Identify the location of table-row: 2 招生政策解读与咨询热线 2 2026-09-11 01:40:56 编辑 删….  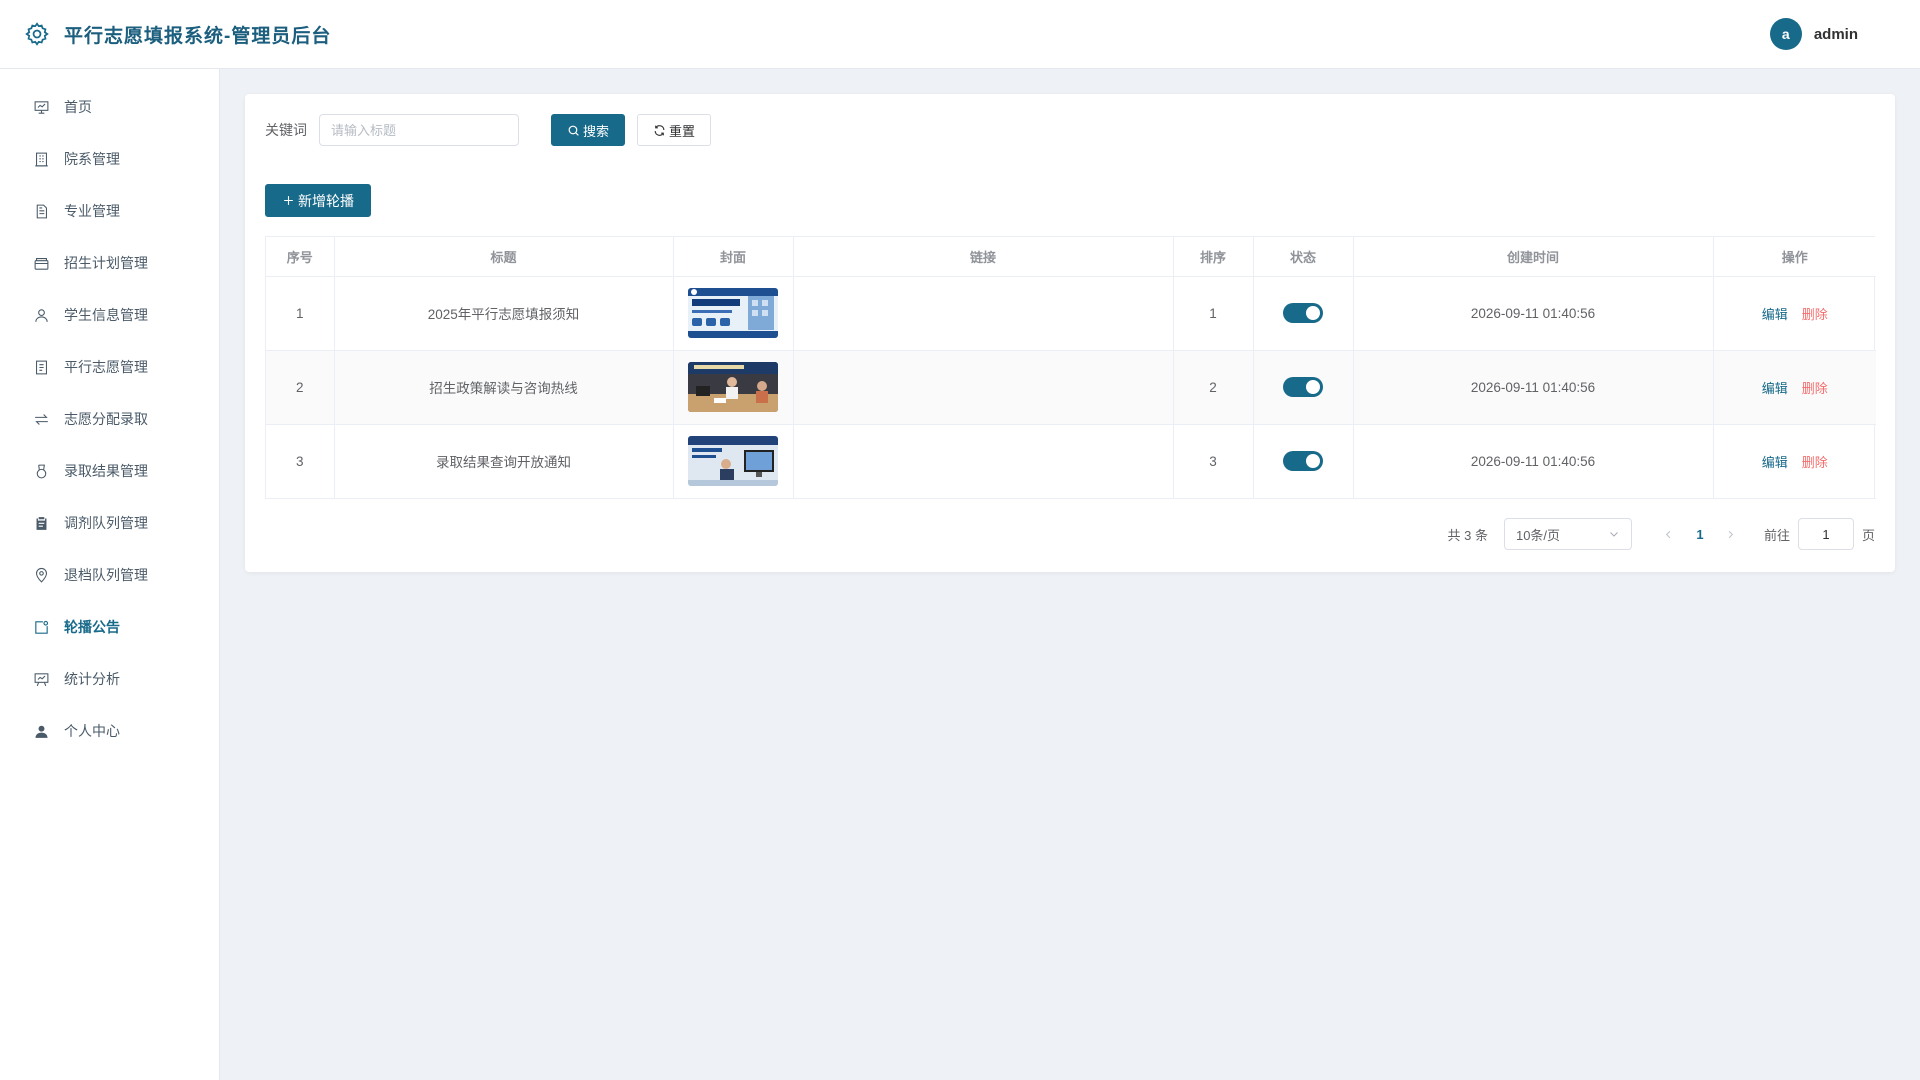
(1071, 387).